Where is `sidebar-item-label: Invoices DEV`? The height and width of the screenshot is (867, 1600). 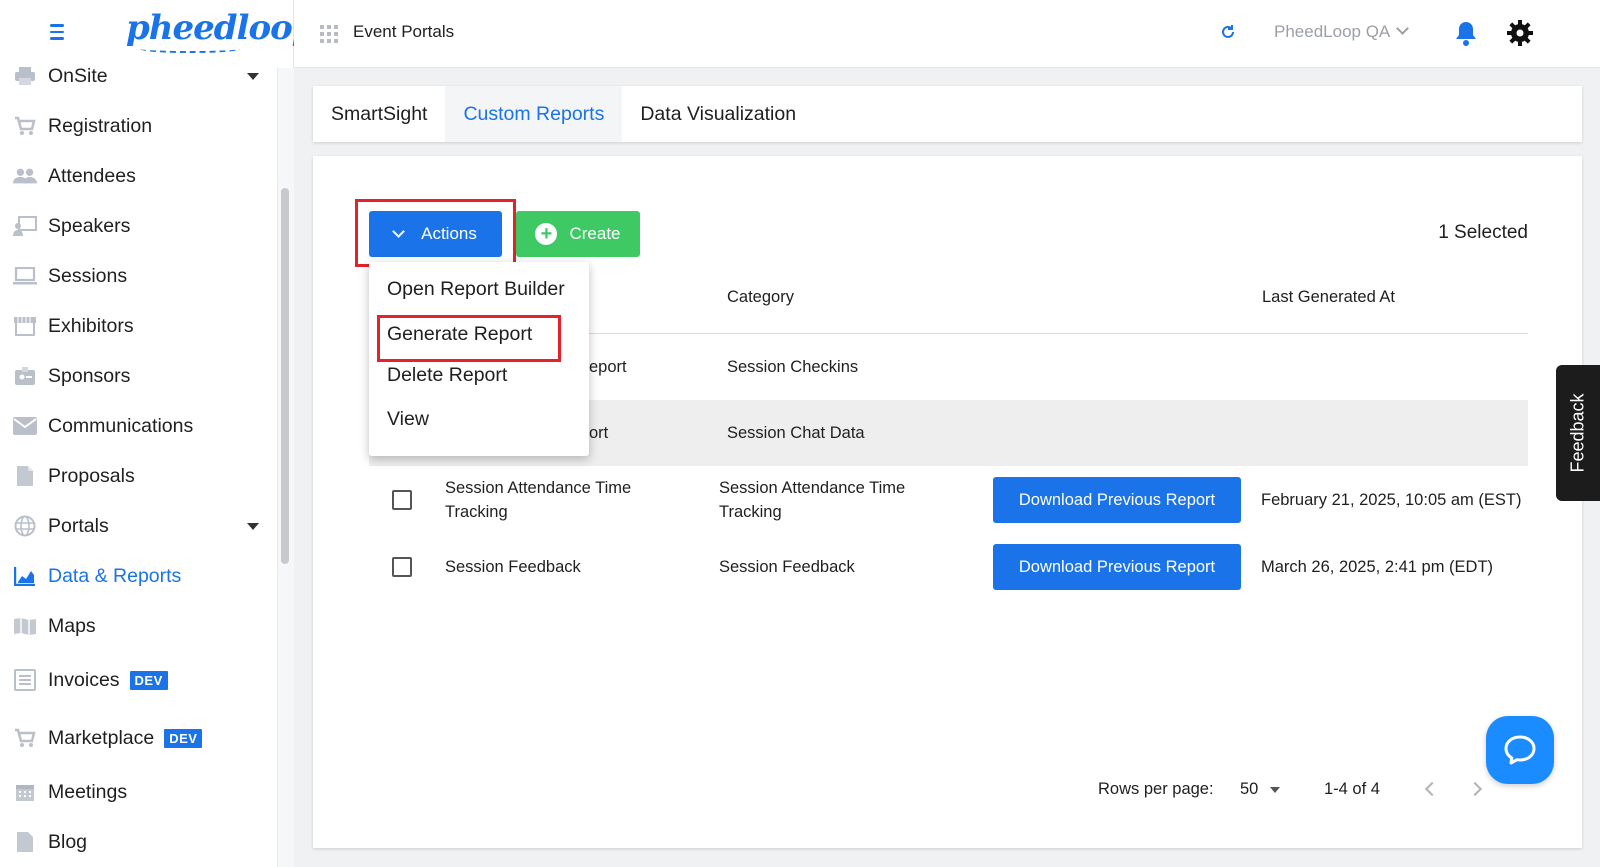 sidebar-item-label: Invoices DEV is located at coordinates (108, 680).